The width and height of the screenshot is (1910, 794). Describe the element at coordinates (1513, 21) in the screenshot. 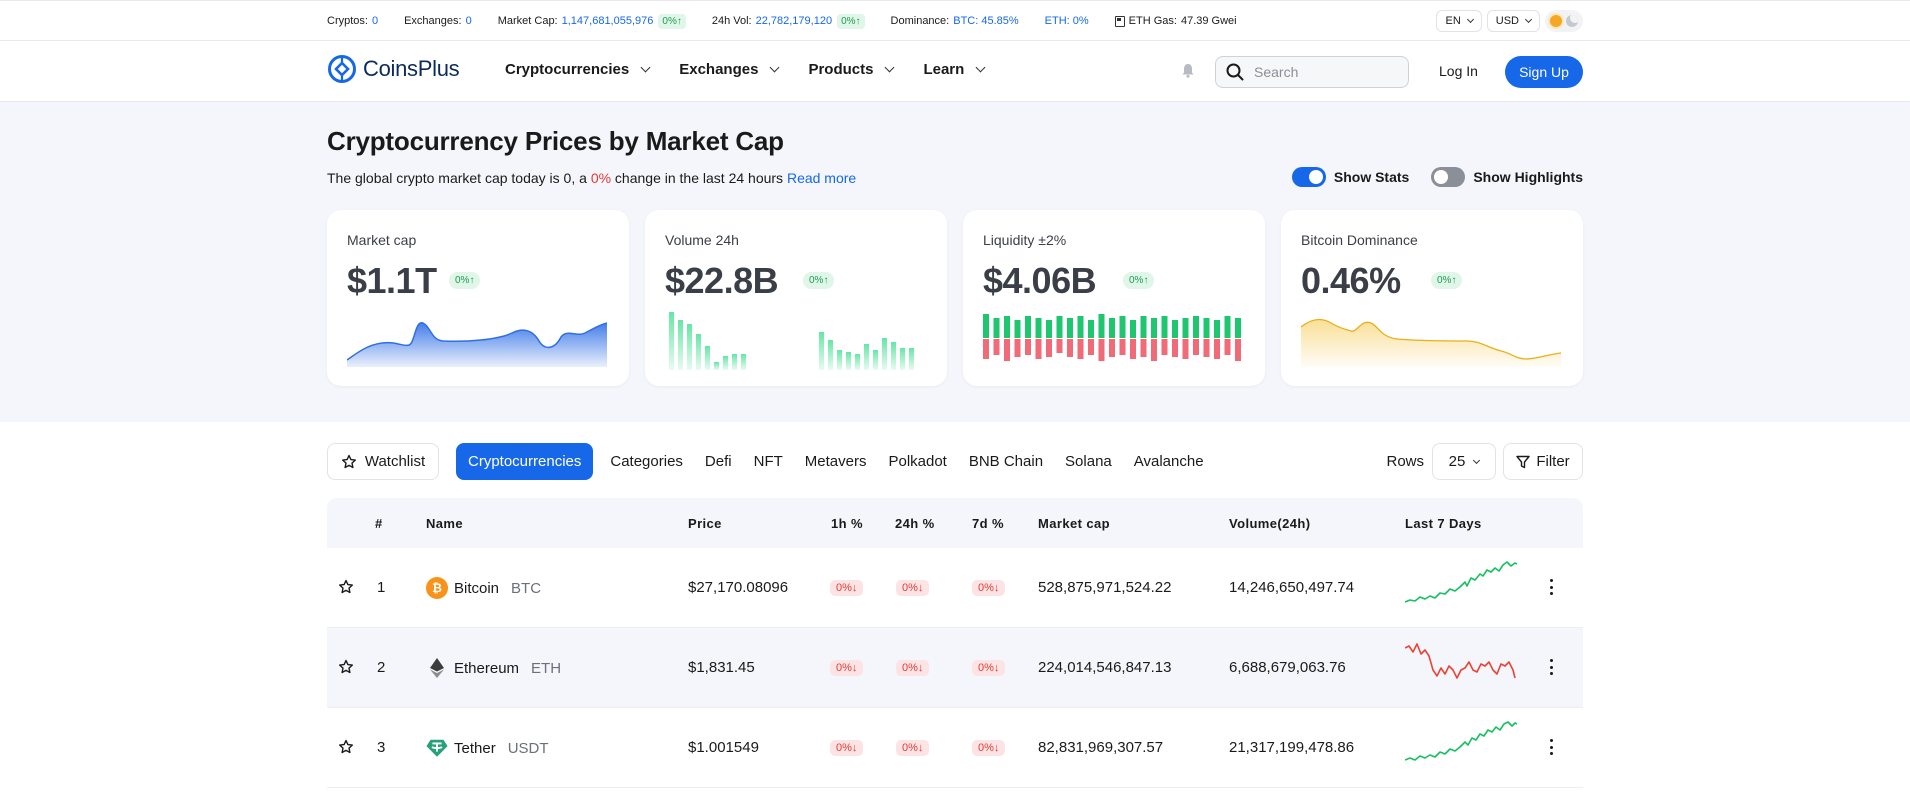

I see `currency-select: USD` at that location.